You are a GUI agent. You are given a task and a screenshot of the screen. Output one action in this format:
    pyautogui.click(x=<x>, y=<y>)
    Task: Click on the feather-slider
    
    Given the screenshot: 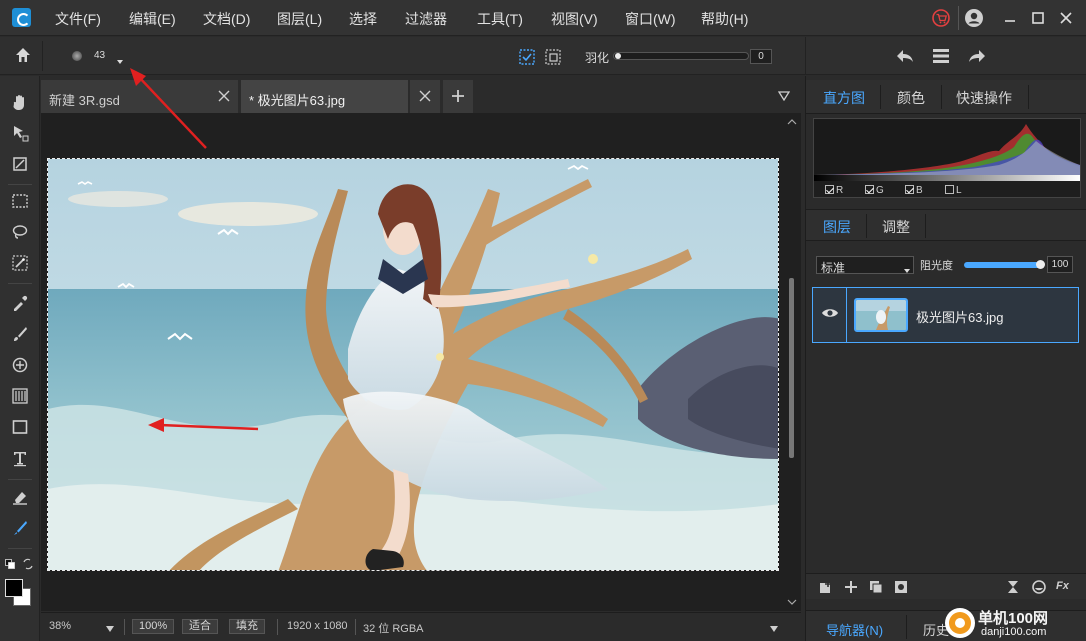 What is the action you would take?
    pyautogui.click(x=681, y=56)
    